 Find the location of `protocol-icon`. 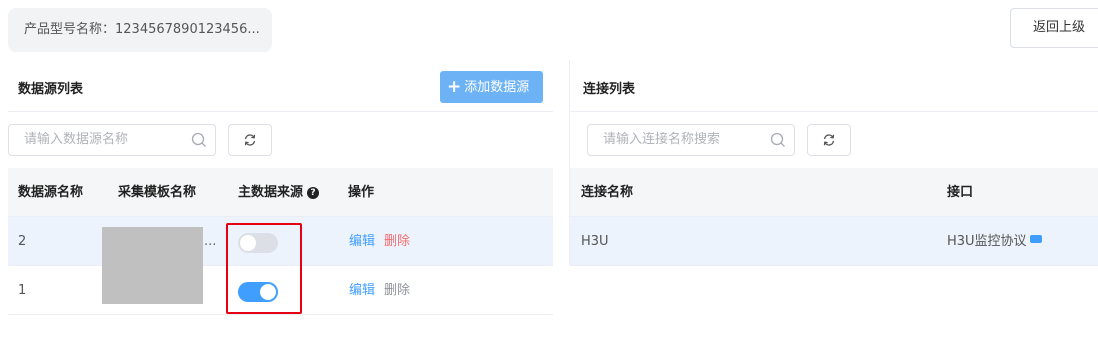

protocol-icon is located at coordinates (1035, 239).